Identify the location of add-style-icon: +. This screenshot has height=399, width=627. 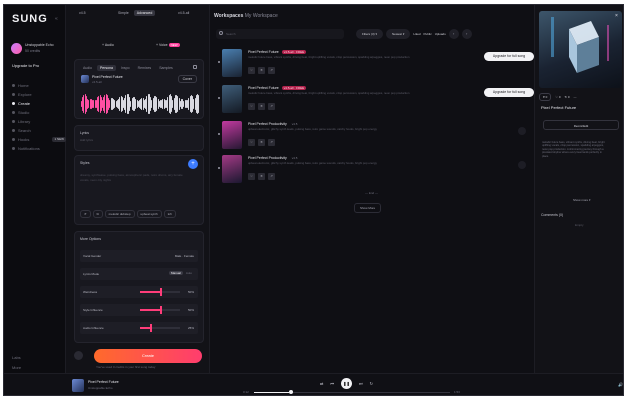
(193, 164).